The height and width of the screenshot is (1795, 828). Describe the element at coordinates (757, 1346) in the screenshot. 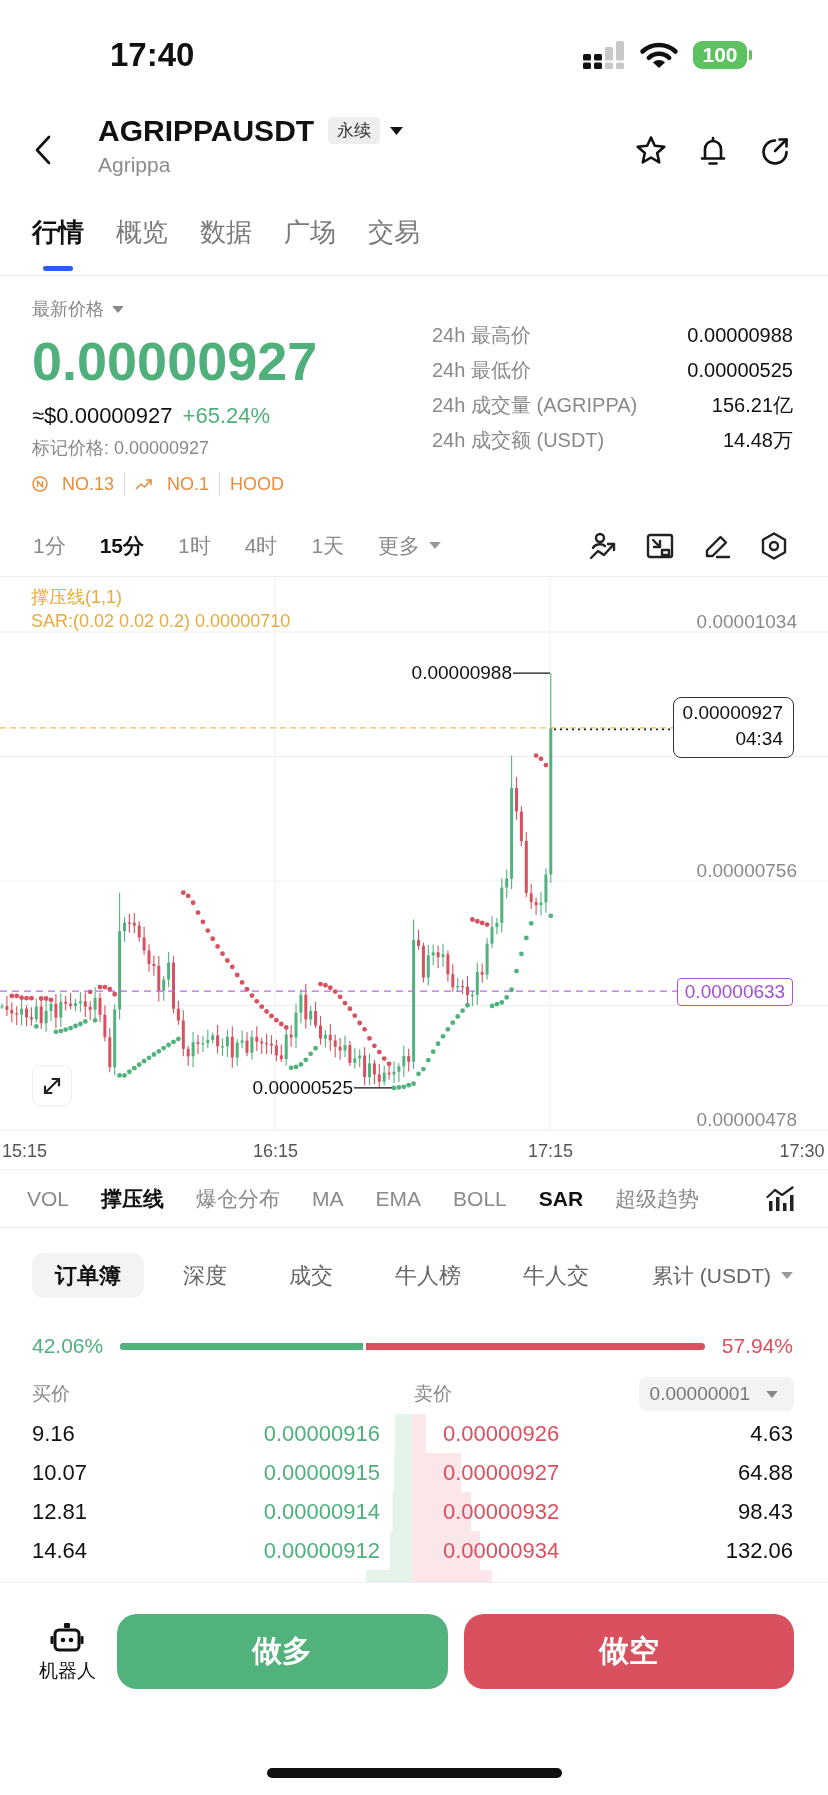

I see `sell-ratio: 57.94%` at that location.